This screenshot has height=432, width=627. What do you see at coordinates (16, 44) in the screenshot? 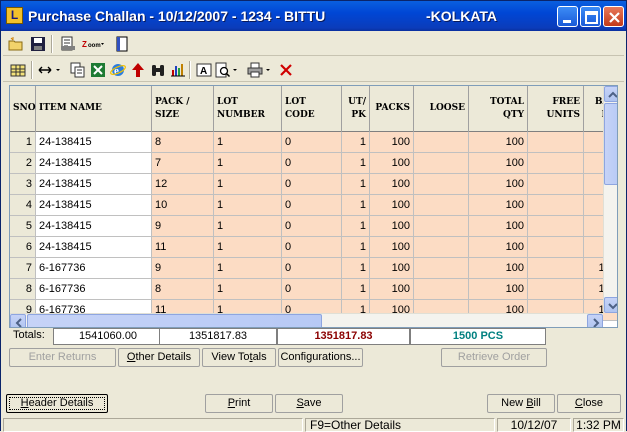
I see `new-folder-icon` at bounding box center [16, 44].